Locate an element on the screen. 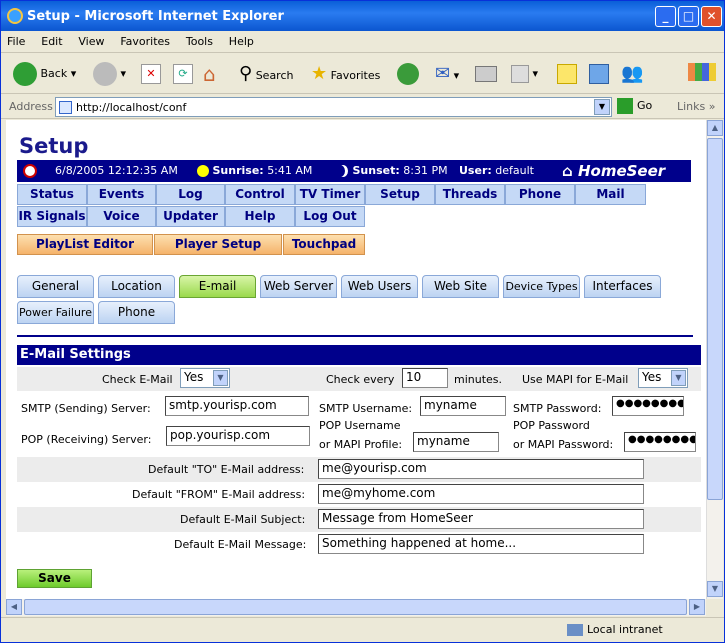 The width and height of the screenshot is (725, 643). menu-favorites: Favorites is located at coordinates (145, 41).